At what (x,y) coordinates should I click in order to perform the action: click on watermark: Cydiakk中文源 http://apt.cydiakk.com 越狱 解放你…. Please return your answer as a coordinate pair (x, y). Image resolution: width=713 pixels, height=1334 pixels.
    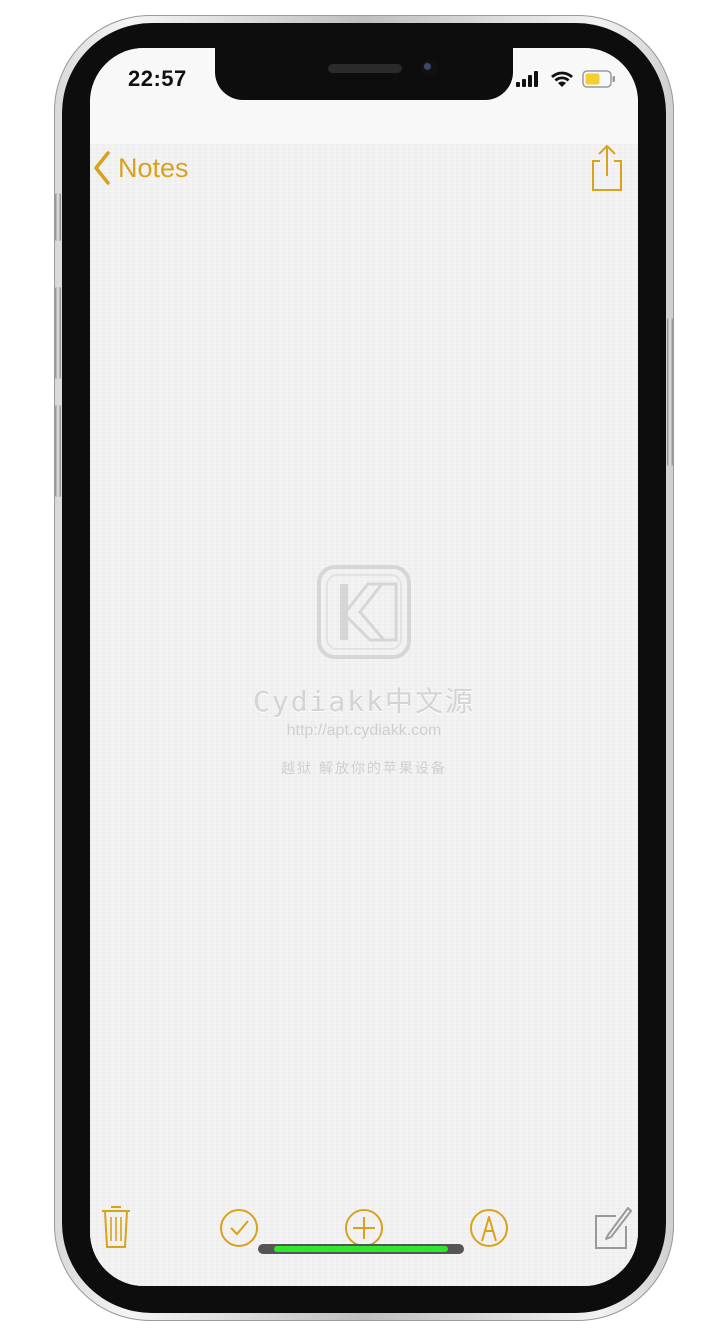
    Looking at the image, I should click on (364, 671).